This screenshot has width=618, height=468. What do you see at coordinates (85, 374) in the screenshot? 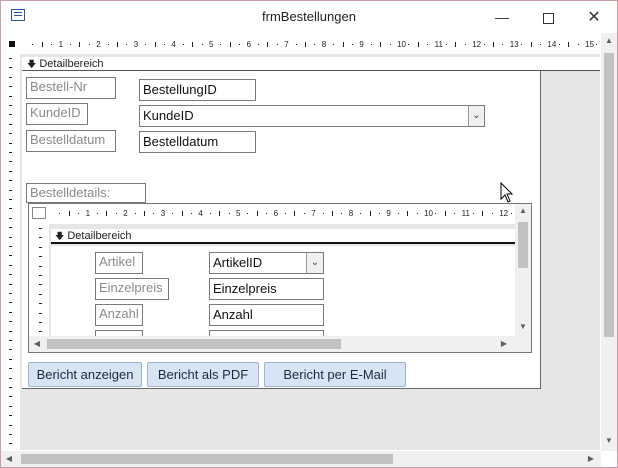
I see `show-report-button: Bericht anzeigen` at bounding box center [85, 374].